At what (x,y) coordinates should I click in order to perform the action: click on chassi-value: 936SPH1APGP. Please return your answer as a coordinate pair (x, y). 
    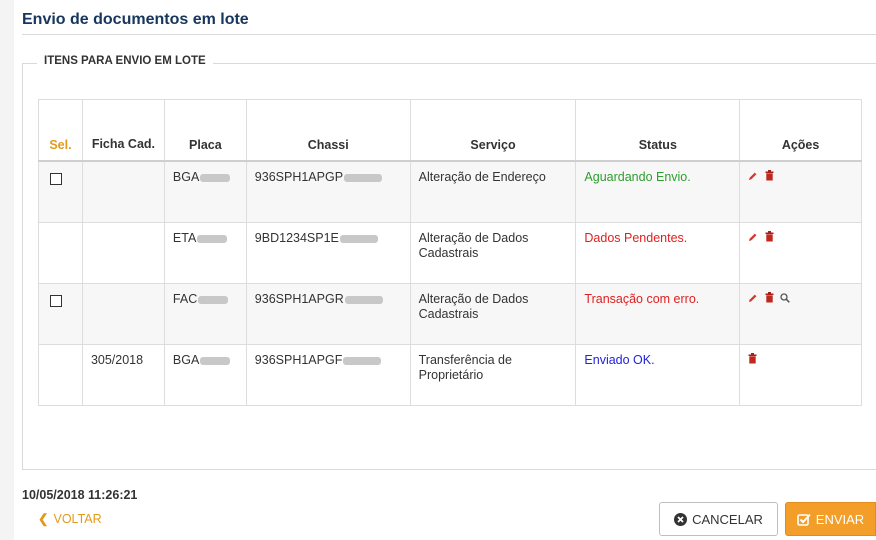
    Looking at the image, I should click on (299, 177).